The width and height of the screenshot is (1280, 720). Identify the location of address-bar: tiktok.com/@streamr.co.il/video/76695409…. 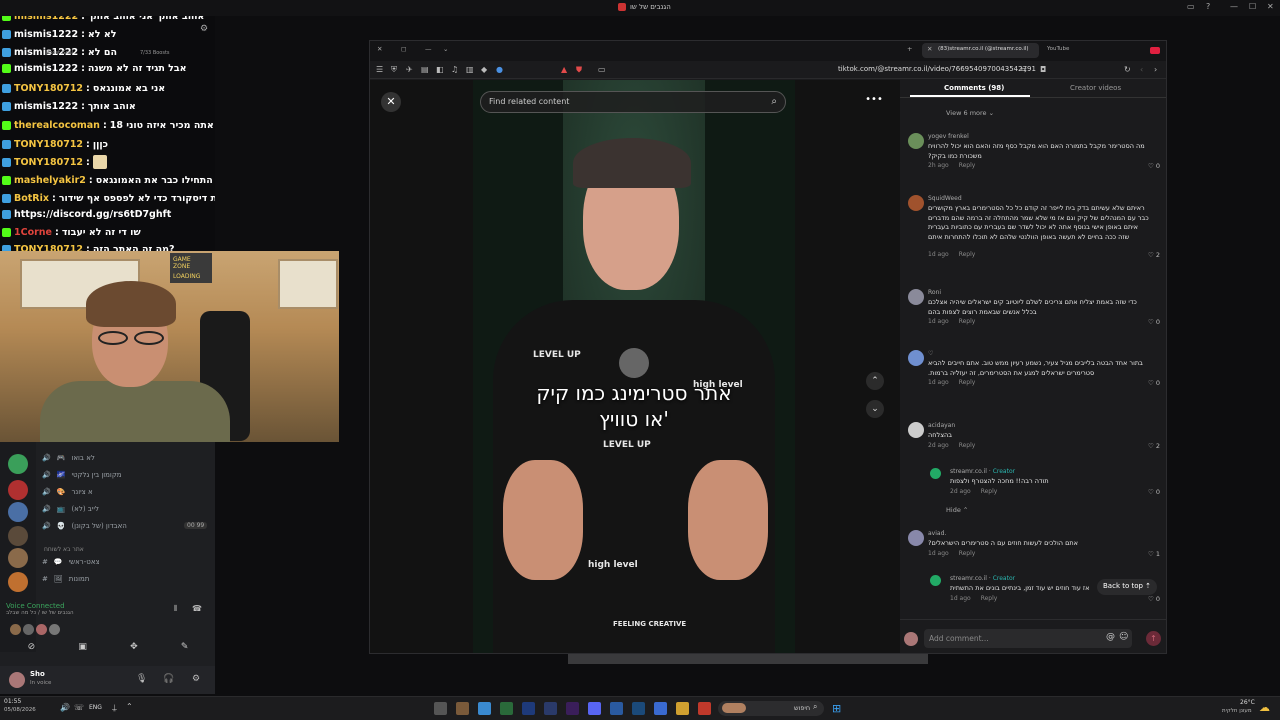
(937, 69).